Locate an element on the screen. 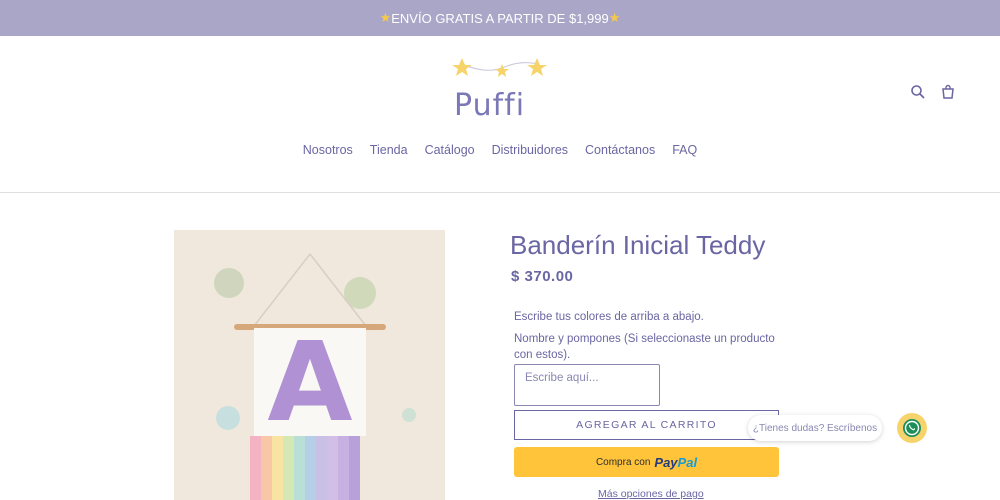 The image size is (1000, 500). paypal-prefix: Compra con is located at coordinates (623, 462).